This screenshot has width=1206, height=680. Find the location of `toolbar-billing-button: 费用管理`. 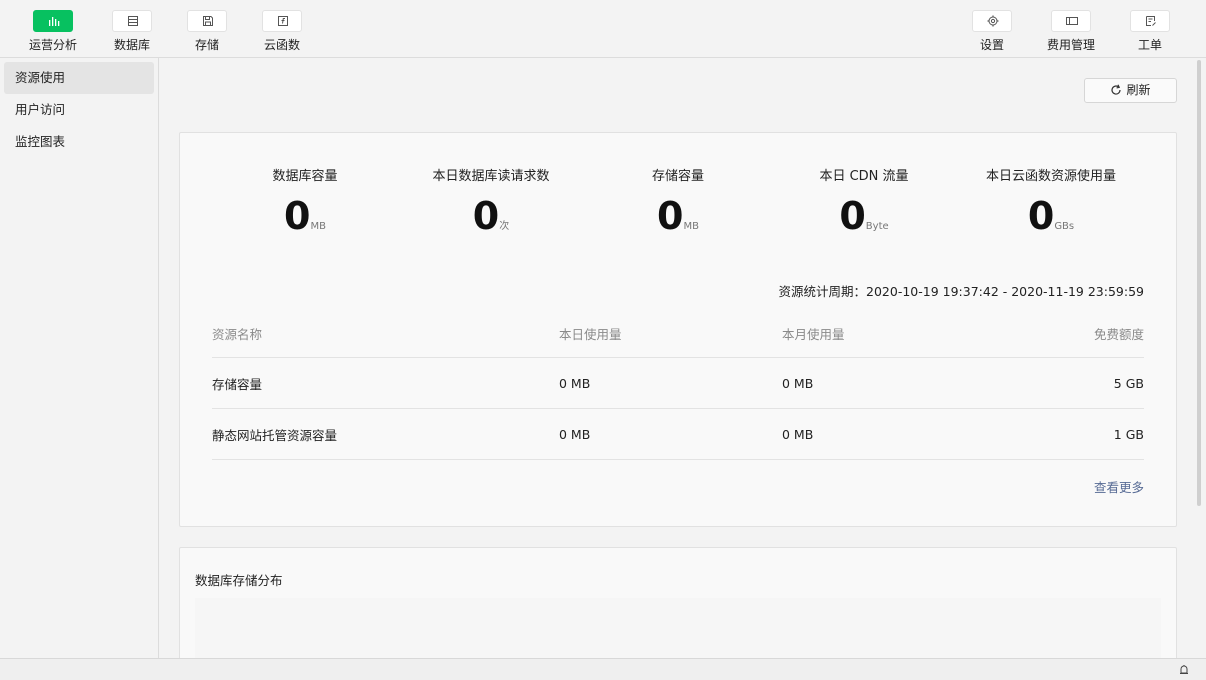

toolbar-billing-button: 费用管理 is located at coordinates (1071, 31).